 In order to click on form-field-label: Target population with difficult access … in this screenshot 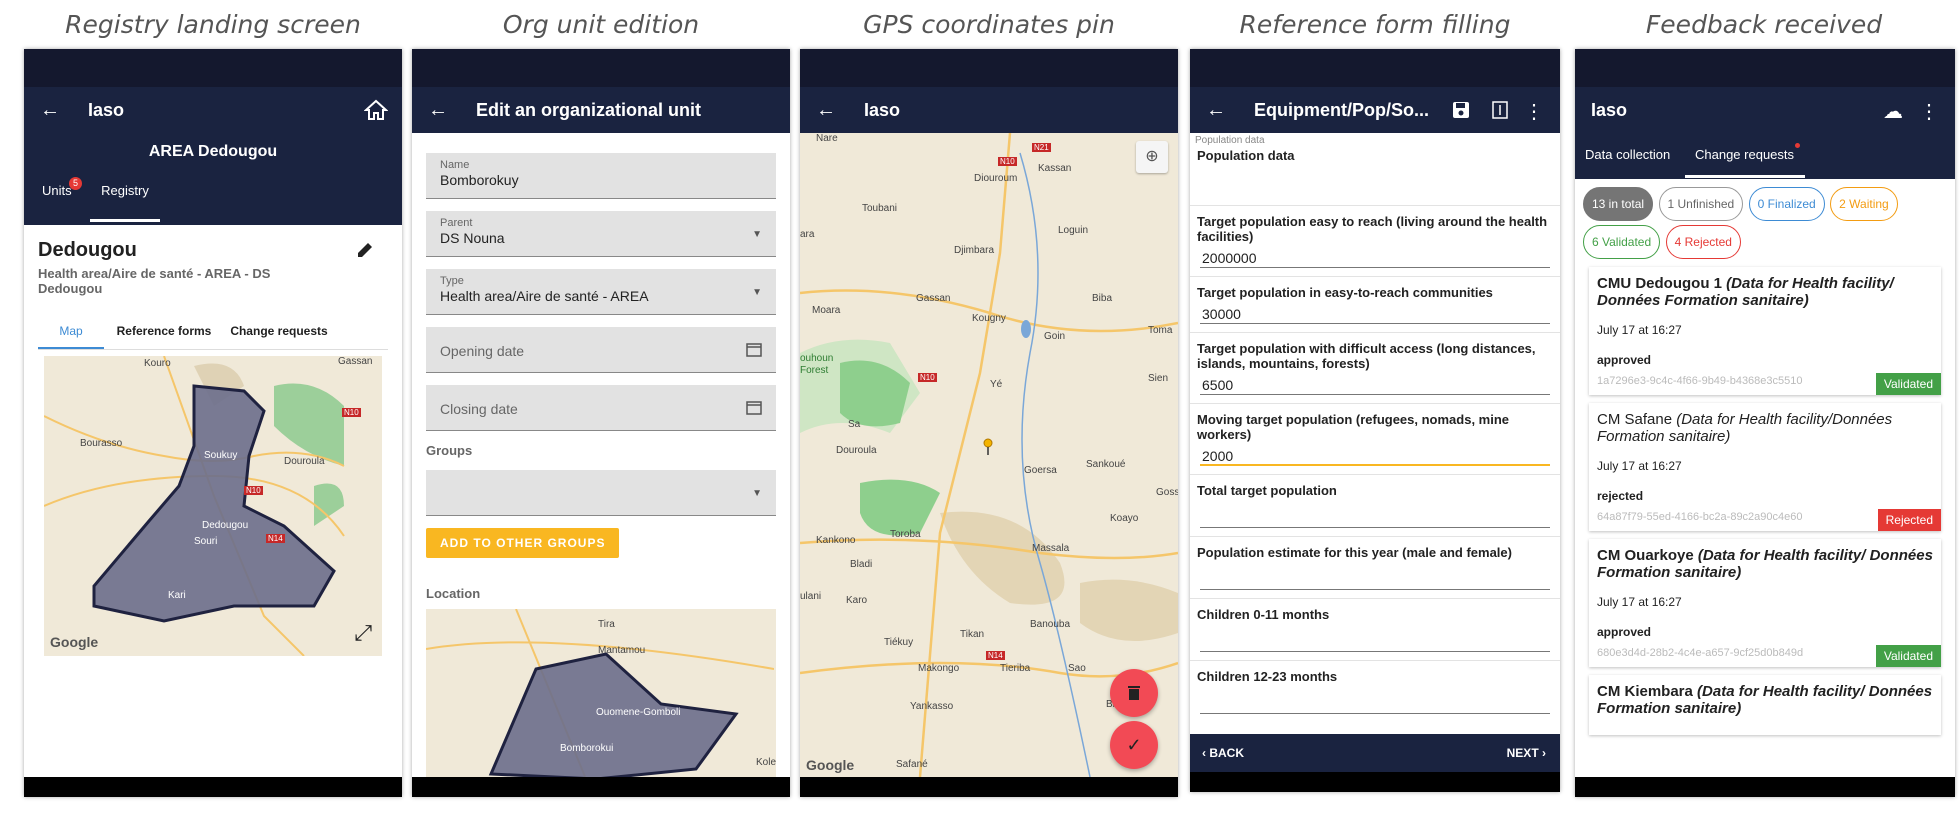, I will do `click(1366, 356)`.